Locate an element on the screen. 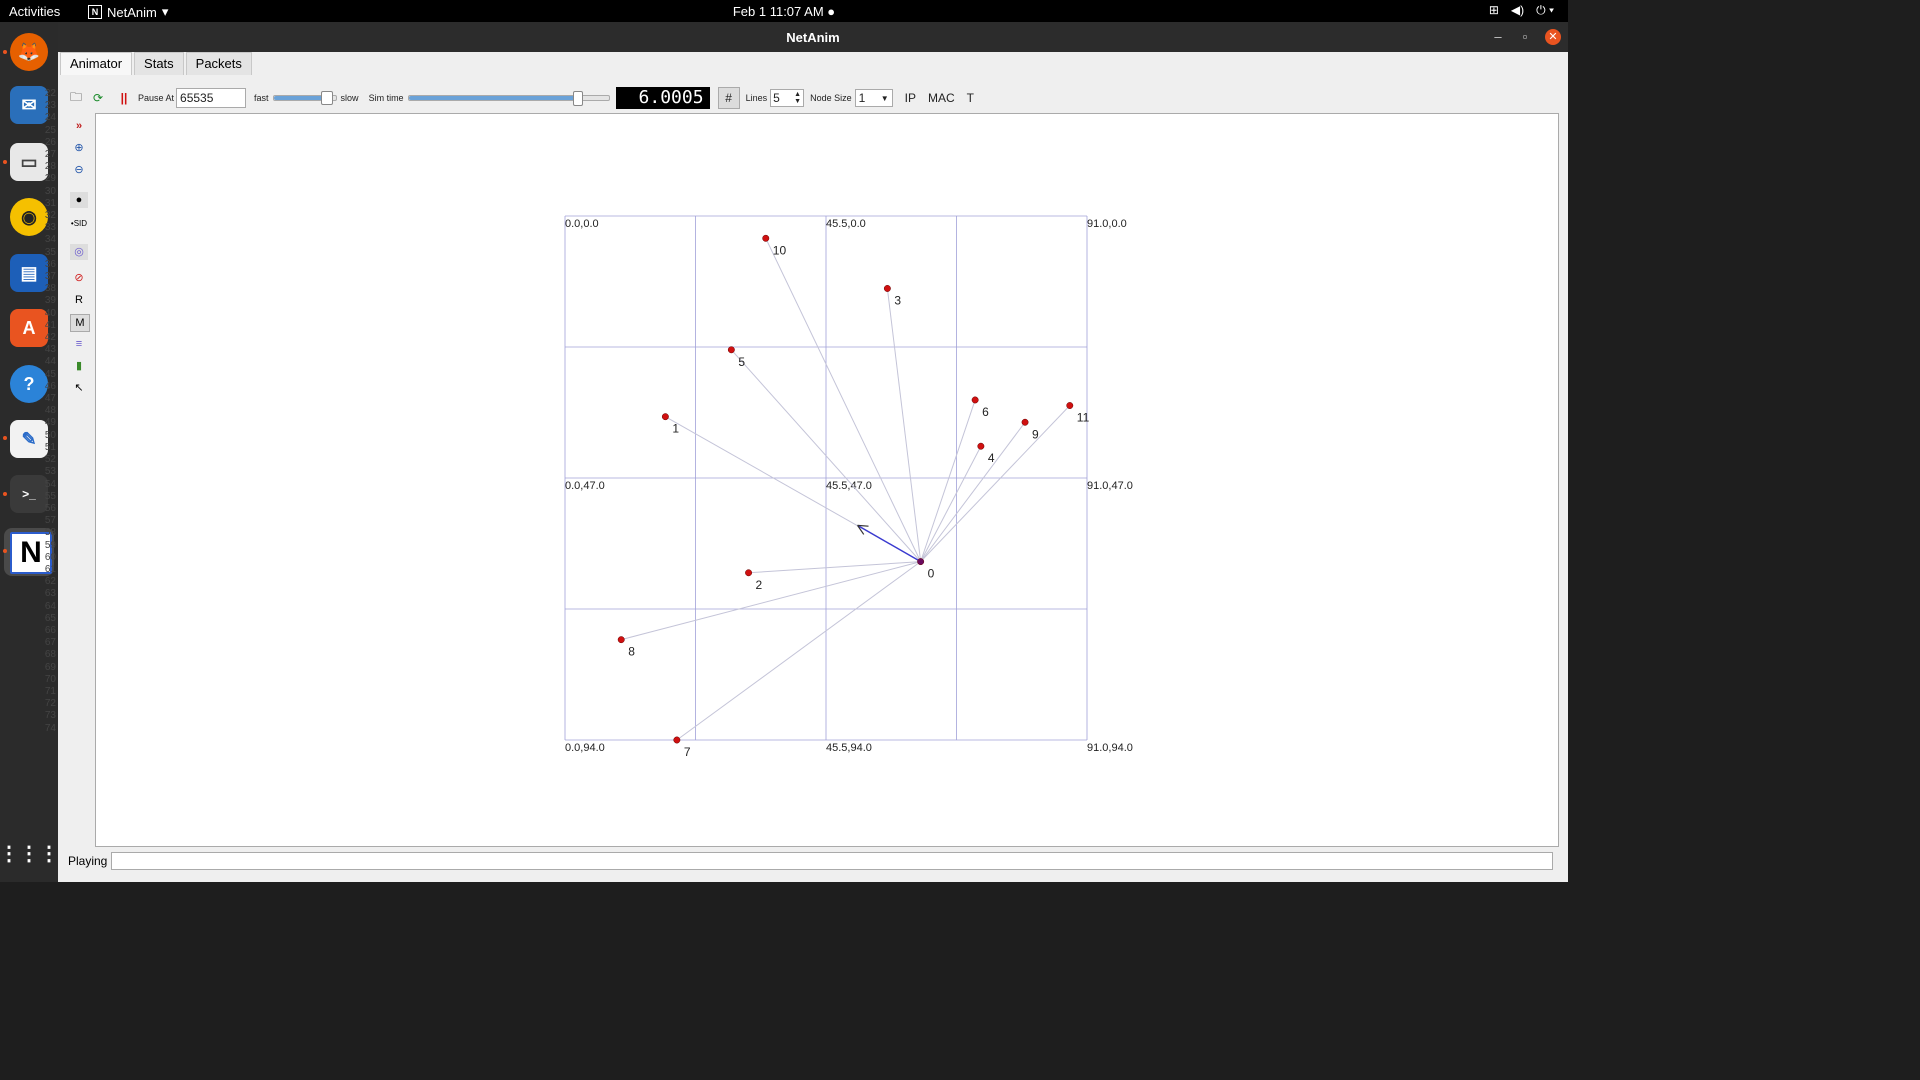  line-number: 47 is located at coordinates (50, 399).